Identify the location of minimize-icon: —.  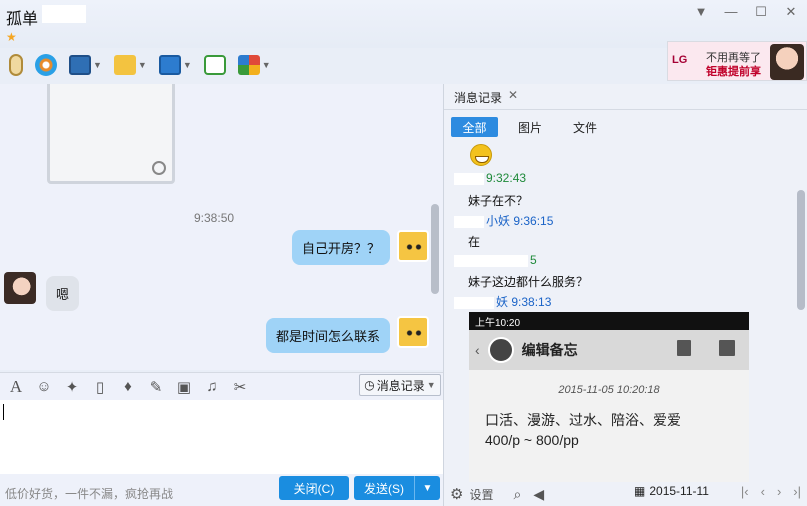
(731, 12).